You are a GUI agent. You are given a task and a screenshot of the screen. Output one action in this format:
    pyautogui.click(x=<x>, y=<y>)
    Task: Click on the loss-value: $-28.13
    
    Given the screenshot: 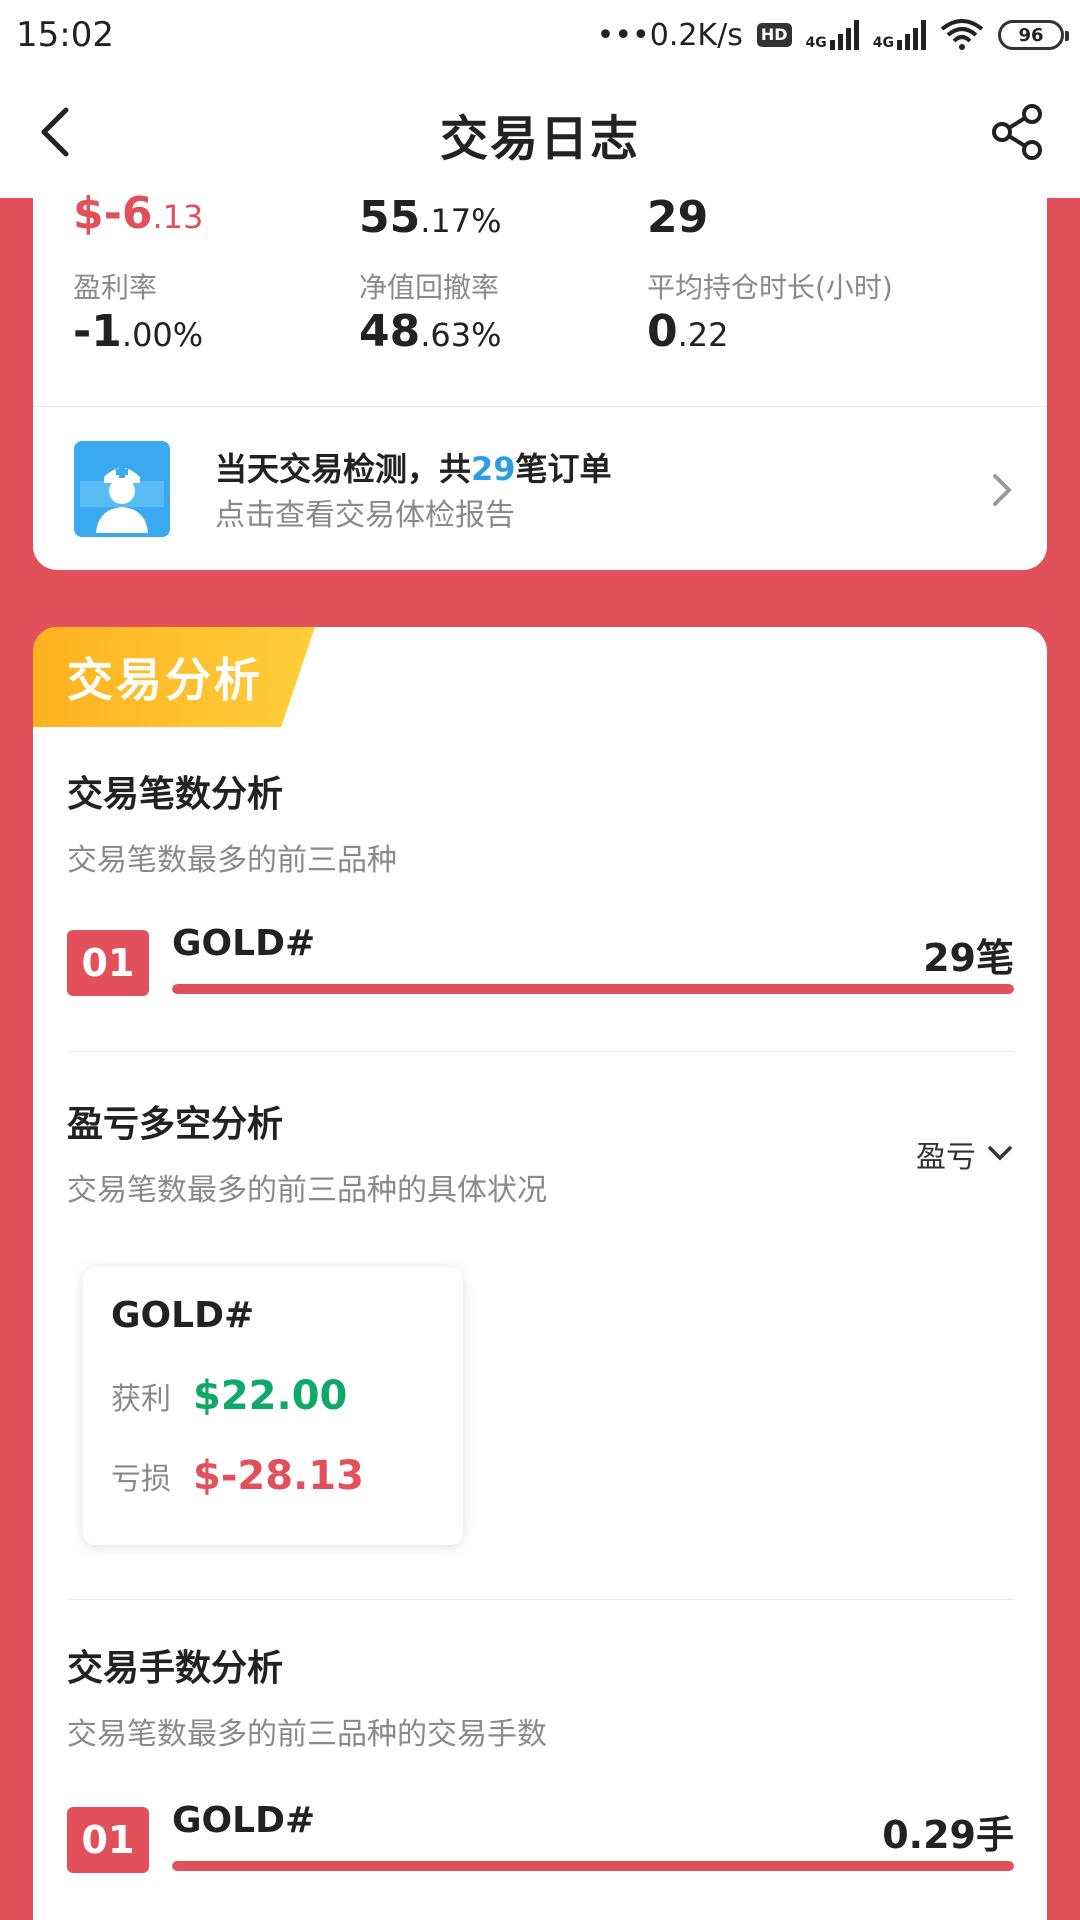 What is the action you would take?
    pyautogui.click(x=278, y=1476)
    